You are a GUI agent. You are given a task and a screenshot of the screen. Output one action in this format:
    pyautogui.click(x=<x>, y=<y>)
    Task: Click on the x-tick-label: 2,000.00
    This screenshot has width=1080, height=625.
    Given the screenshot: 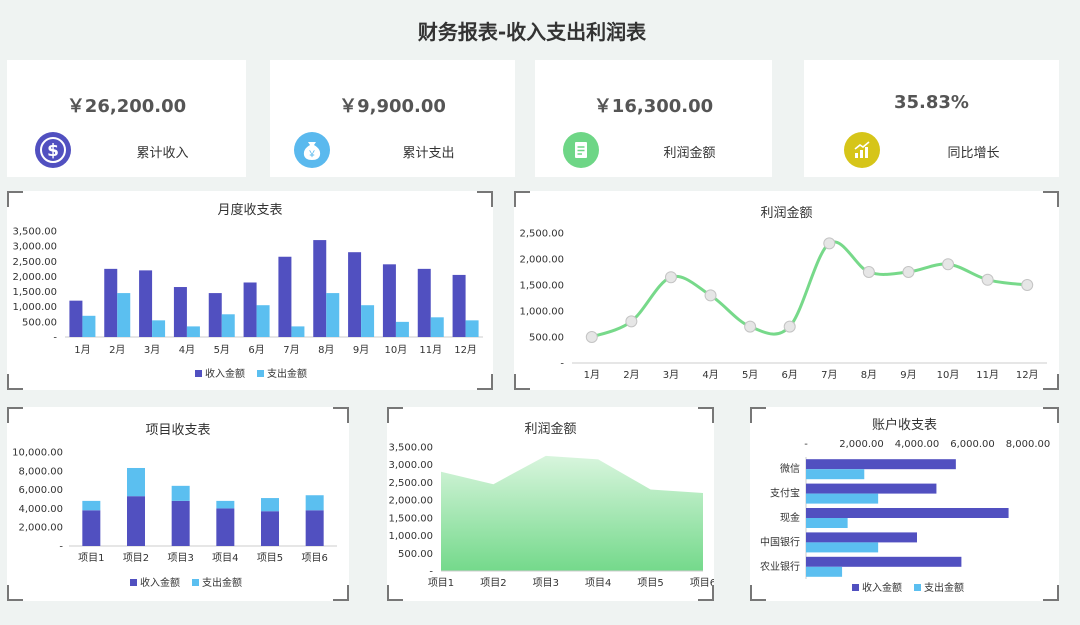 What is the action you would take?
    pyautogui.click(x=861, y=444)
    